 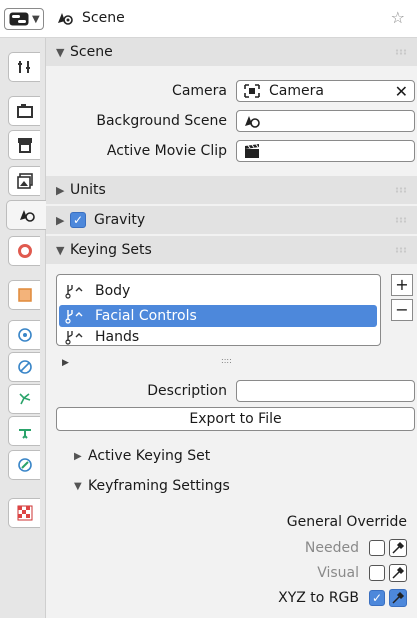 What do you see at coordinates (235, 419) in the screenshot?
I see `export-to-file-button: Export to File` at bounding box center [235, 419].